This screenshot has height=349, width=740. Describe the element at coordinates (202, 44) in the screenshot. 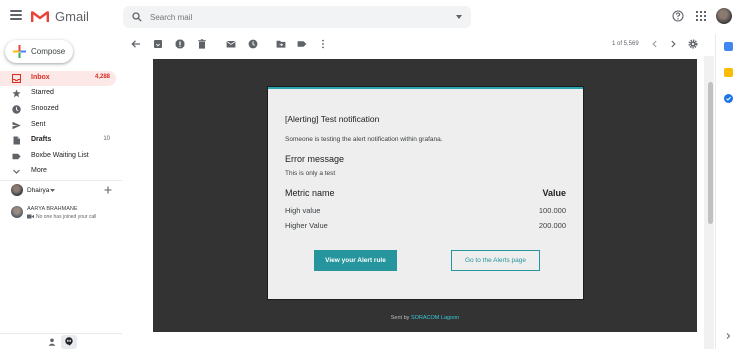

I see `delete-icon` at that location.